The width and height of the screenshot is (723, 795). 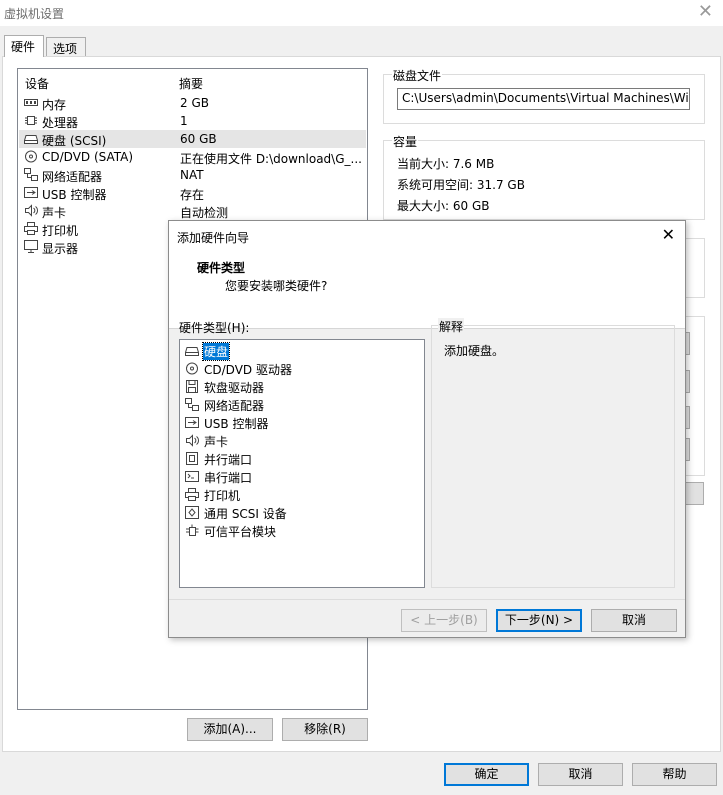 I want to click on hardware-item-label: 打印机, so click(x=222, y=496).